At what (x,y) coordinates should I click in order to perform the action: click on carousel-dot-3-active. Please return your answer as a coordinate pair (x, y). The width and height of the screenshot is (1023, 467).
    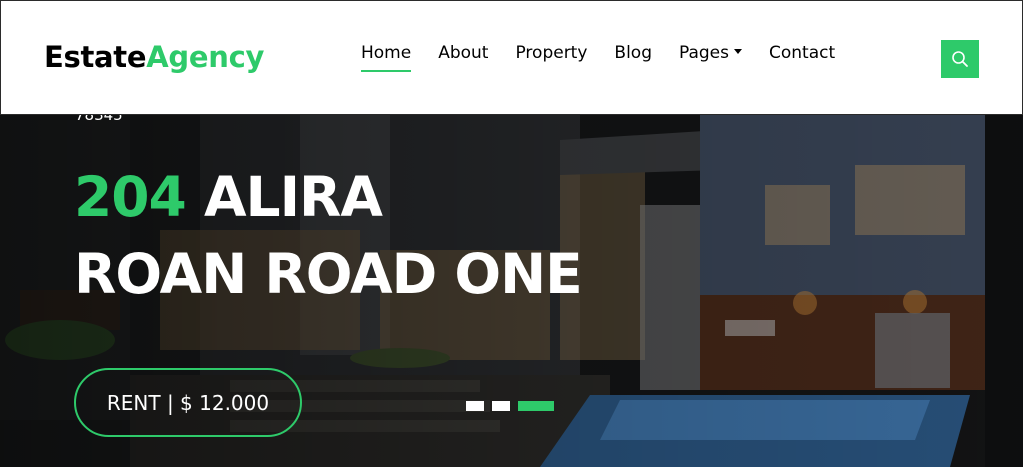
    Looking at the image, I should click on (536, 406).